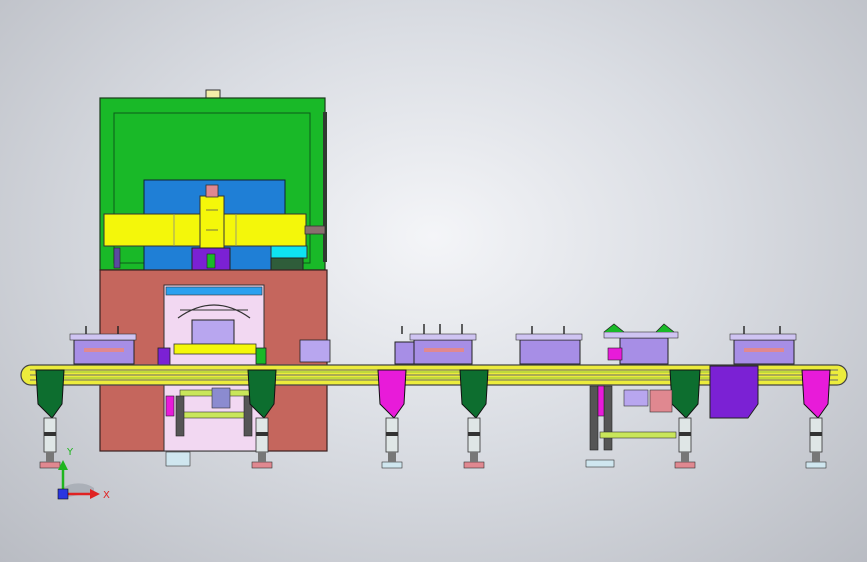 The image size is (867, 566). I want to click on y-axis-label: Y, so click(70, 452).